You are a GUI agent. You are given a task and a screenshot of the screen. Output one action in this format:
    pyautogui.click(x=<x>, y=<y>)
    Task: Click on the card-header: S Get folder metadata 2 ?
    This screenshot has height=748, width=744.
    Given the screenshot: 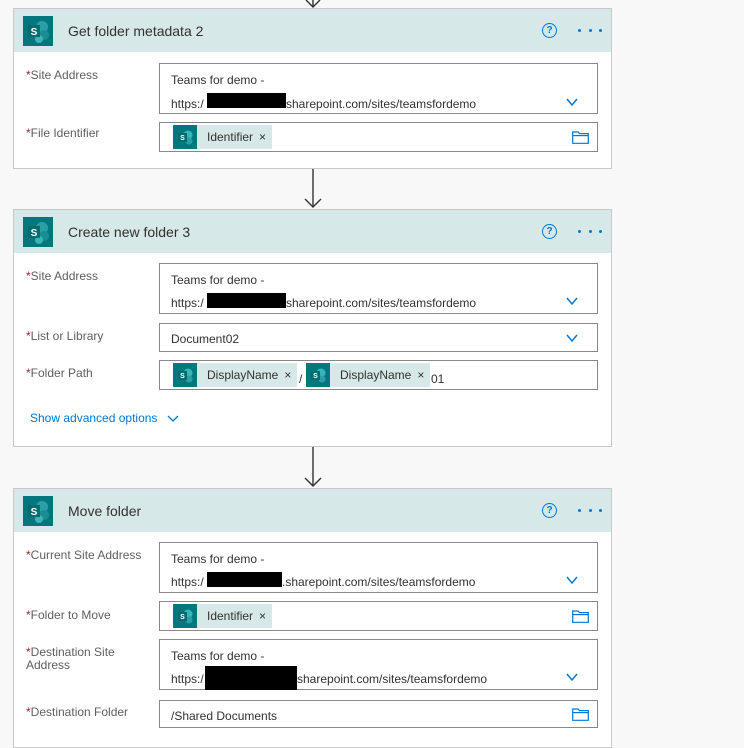 What is the action you would take?
    pyautogui.click(x=312, y=30)
    